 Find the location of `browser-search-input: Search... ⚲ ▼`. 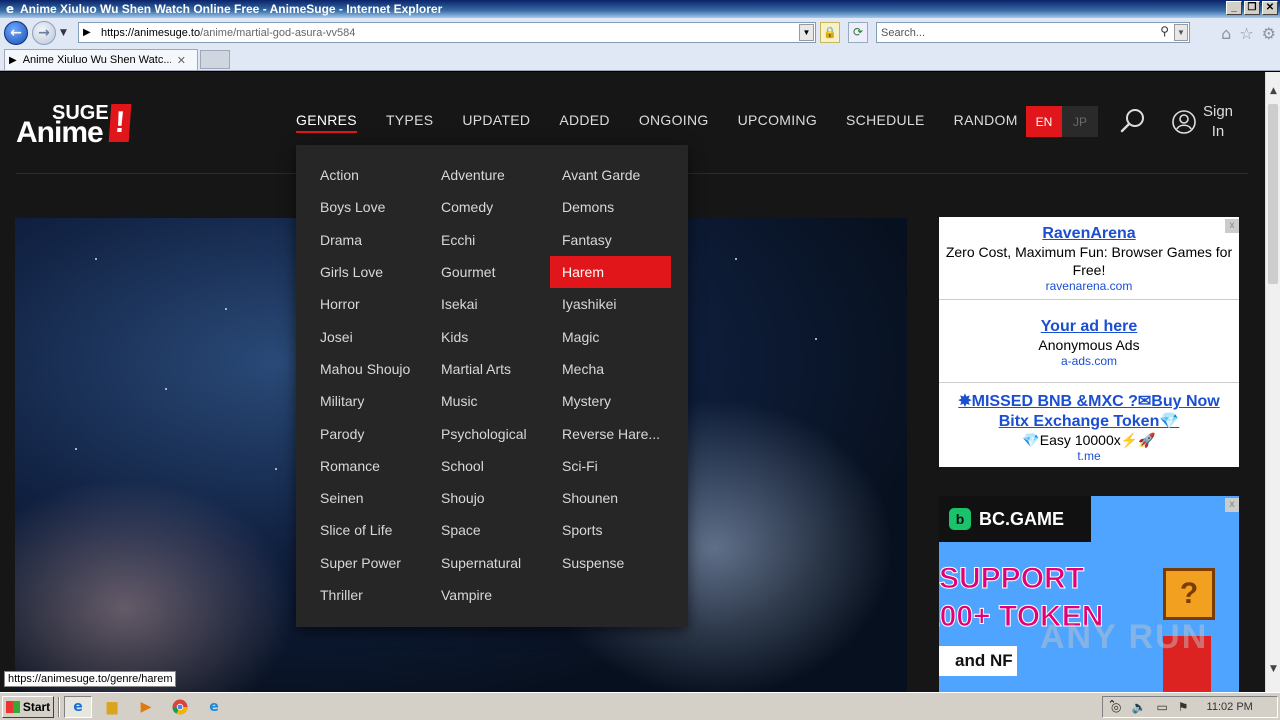

browser-search-input: Search... ⚲ ▼ is located at coordinates (1033, 32).